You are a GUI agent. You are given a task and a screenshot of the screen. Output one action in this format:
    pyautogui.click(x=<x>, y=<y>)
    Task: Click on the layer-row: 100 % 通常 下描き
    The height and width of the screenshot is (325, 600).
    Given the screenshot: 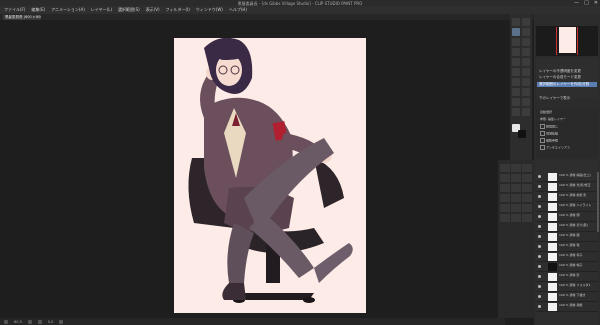 What is the action you would take?
    pyautogui.click(x=567, y=297)
    